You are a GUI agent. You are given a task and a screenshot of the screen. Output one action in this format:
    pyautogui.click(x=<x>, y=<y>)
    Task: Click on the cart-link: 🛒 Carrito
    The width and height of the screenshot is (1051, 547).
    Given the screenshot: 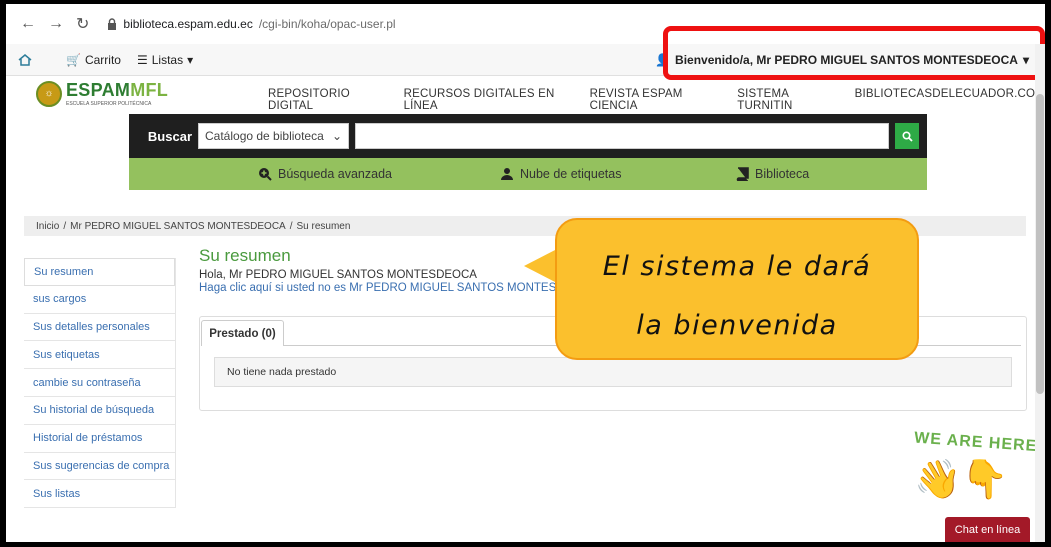 What is the action you would take?
    pyautogui.click(x=93, y=60)
    